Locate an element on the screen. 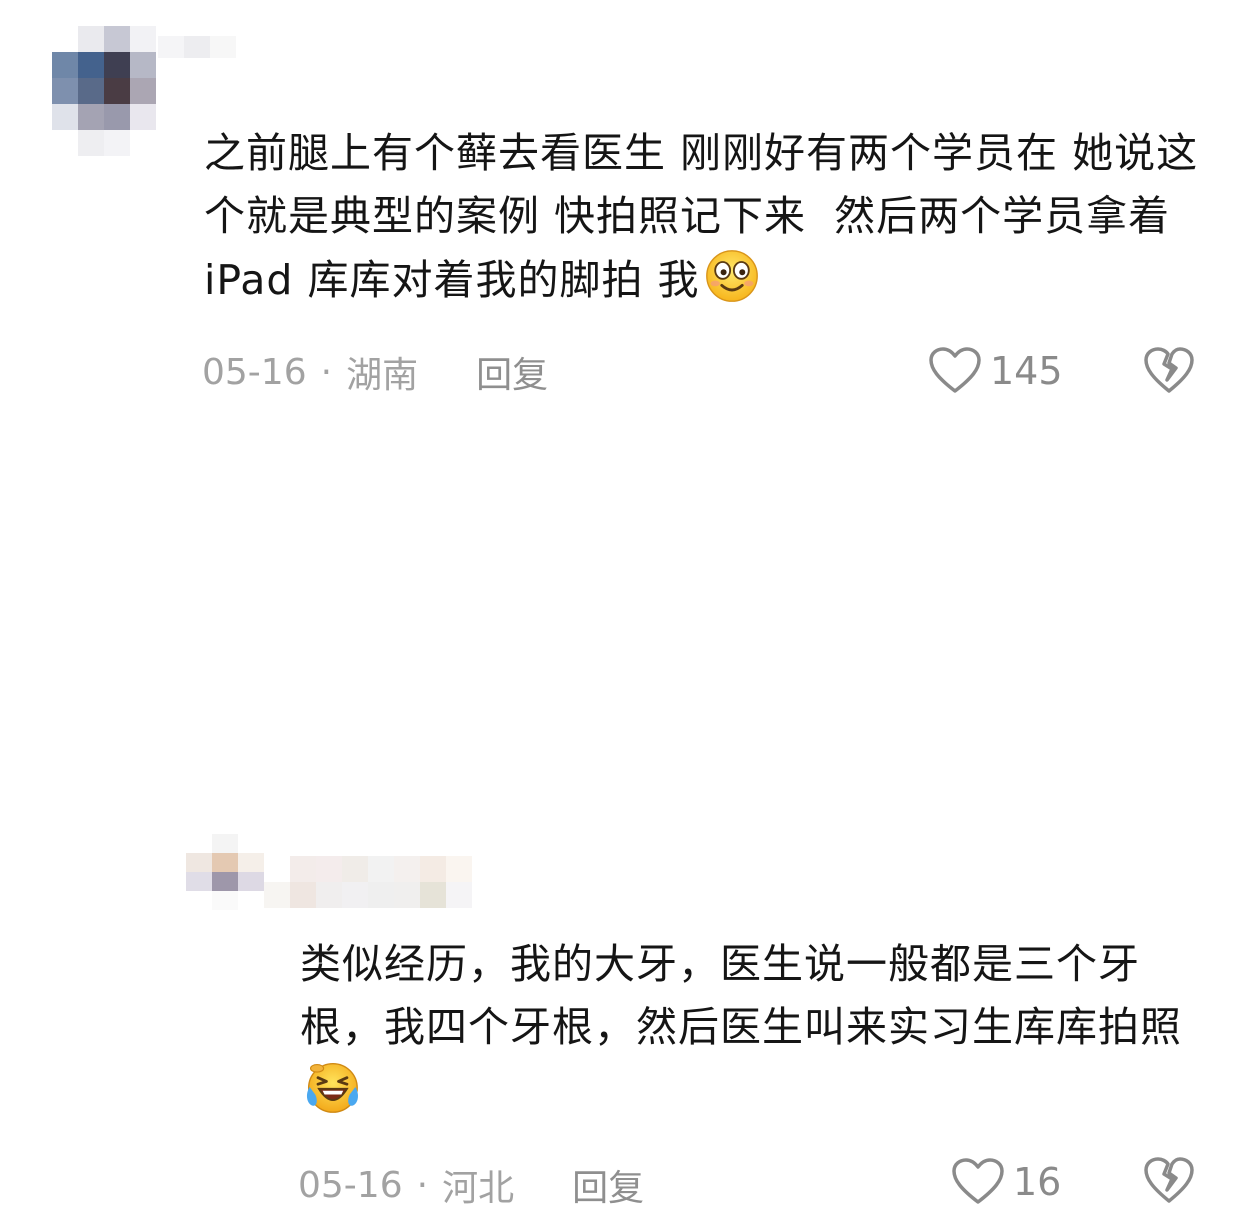 The image size is (1260, 1211). like-count: 145 is located at coordinates (1026, 371).